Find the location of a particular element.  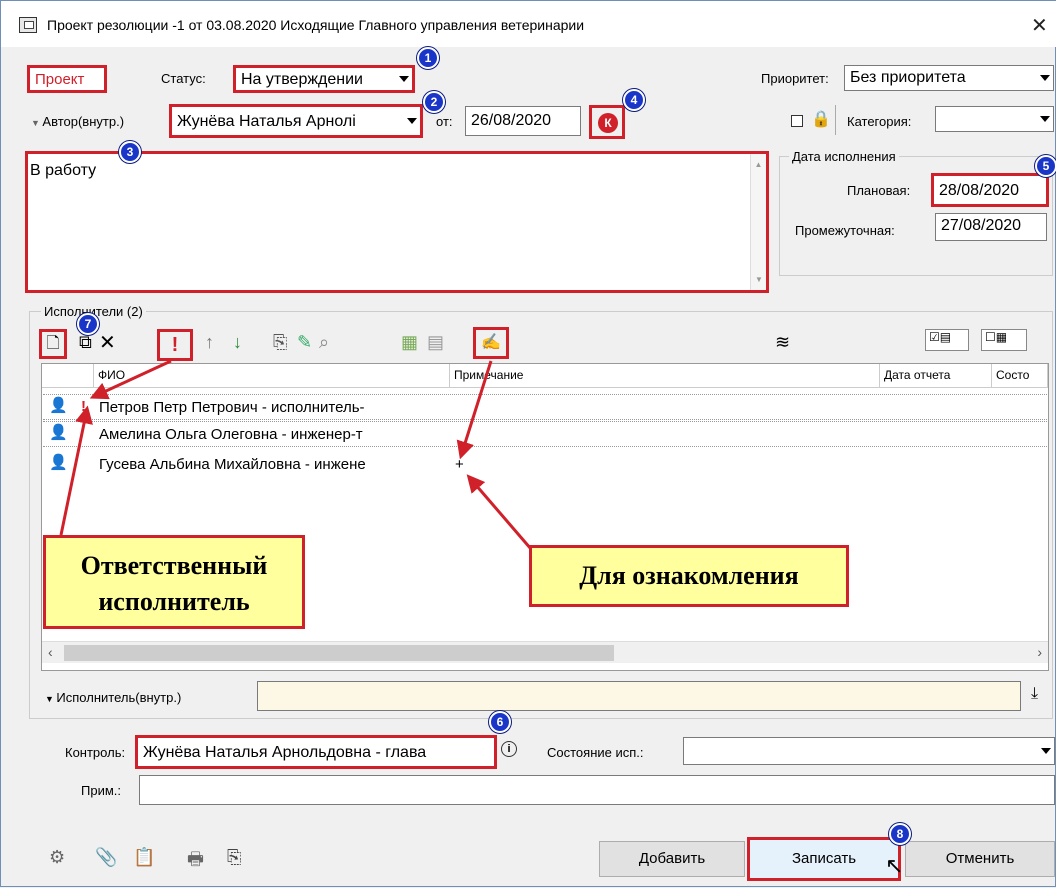

arrow-callout-to-mark is located at coordinates (76, 470).